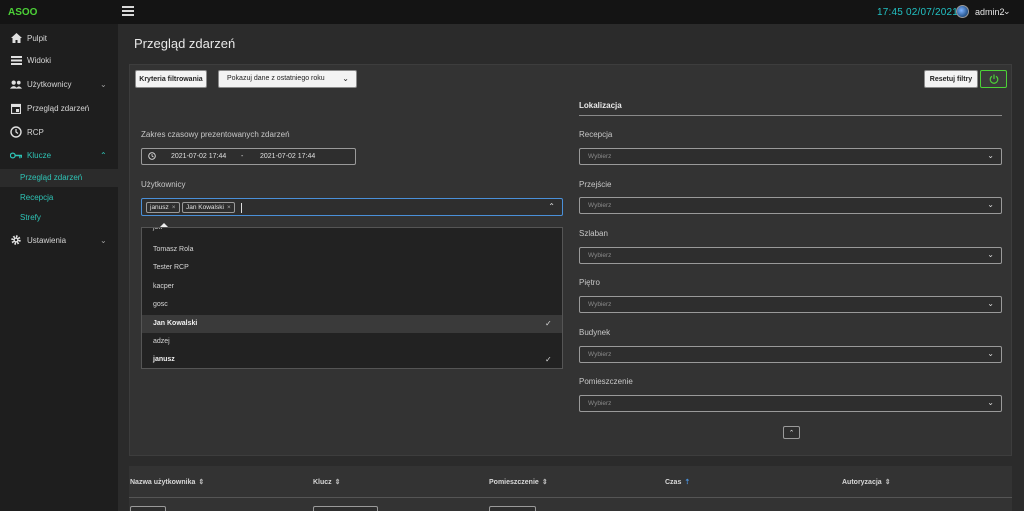 Image resolution: width=1024 pixels, height=511 pixels. What do you see at coordinates (993, 79) in the screenshot?
I see `refresh-button` at bounding box center [993, 79].